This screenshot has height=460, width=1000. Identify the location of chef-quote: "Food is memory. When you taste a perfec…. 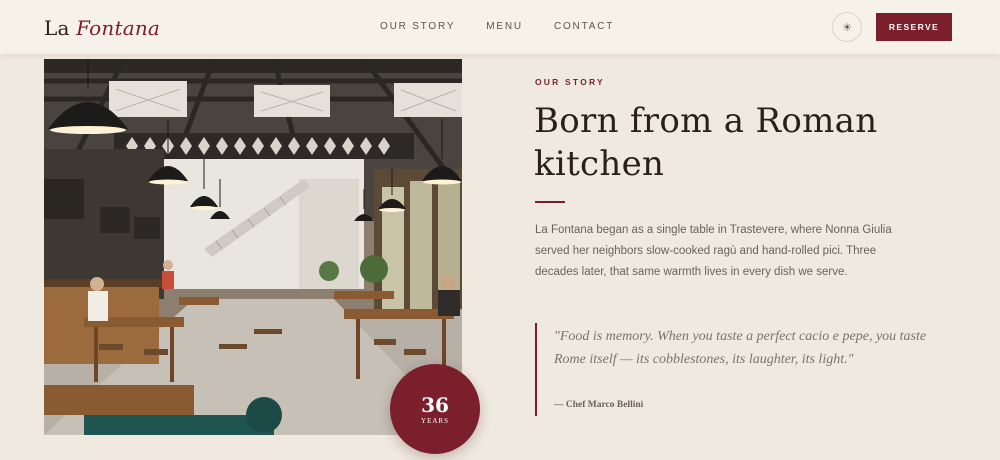
(745, 369).